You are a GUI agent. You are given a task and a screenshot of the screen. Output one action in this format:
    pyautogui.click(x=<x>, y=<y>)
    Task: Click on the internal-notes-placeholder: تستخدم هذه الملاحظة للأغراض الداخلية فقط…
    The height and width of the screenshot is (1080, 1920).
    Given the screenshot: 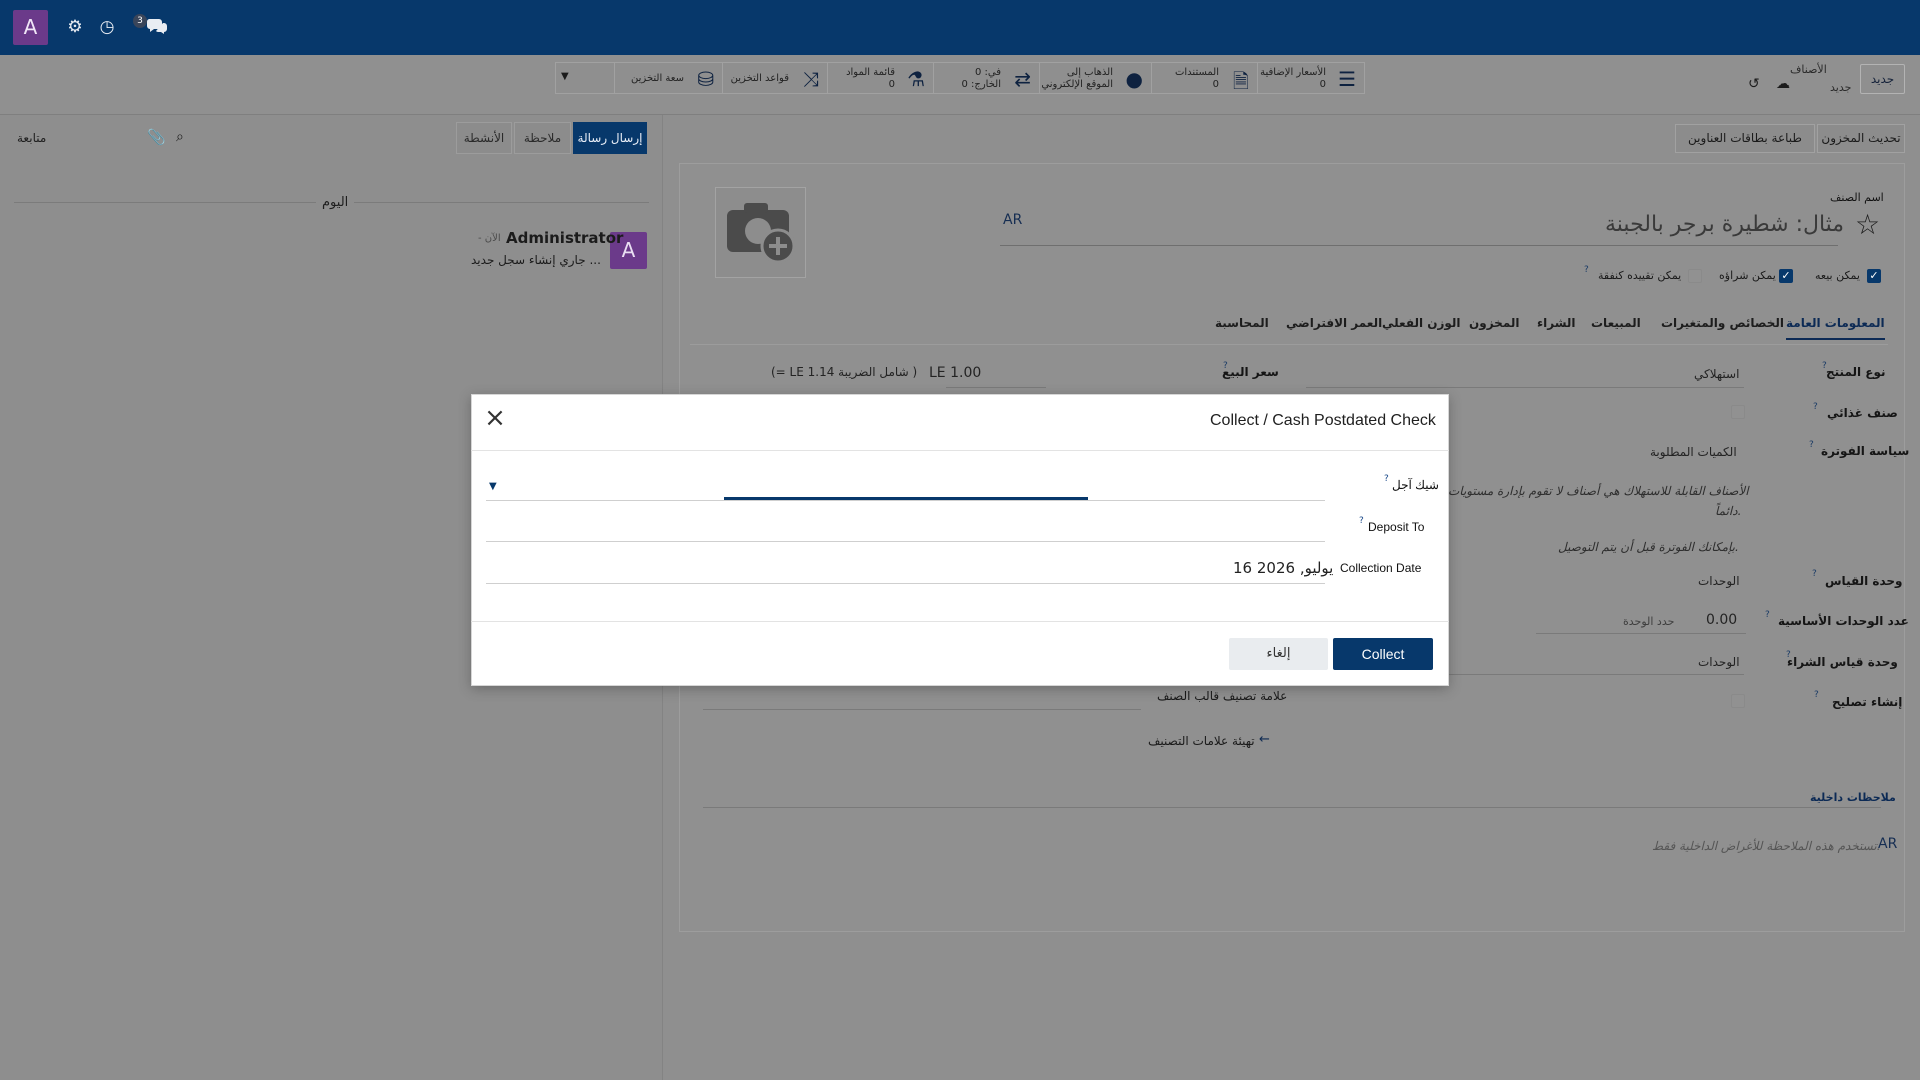 What is the action you would take?
    pyautogui.click(x=1766, y=846)
    